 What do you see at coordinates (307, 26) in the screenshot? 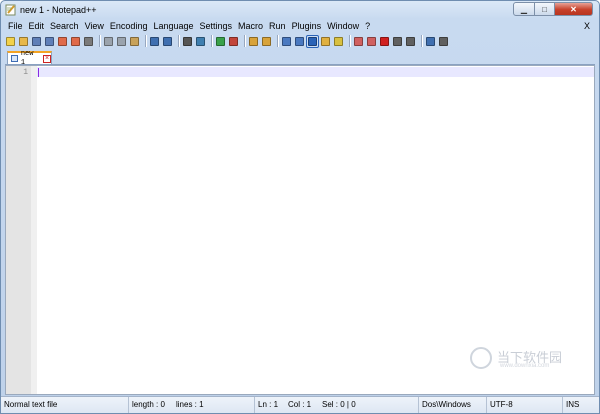
I see `menu-plugins: Plugins` at bounding box center [307, 26].